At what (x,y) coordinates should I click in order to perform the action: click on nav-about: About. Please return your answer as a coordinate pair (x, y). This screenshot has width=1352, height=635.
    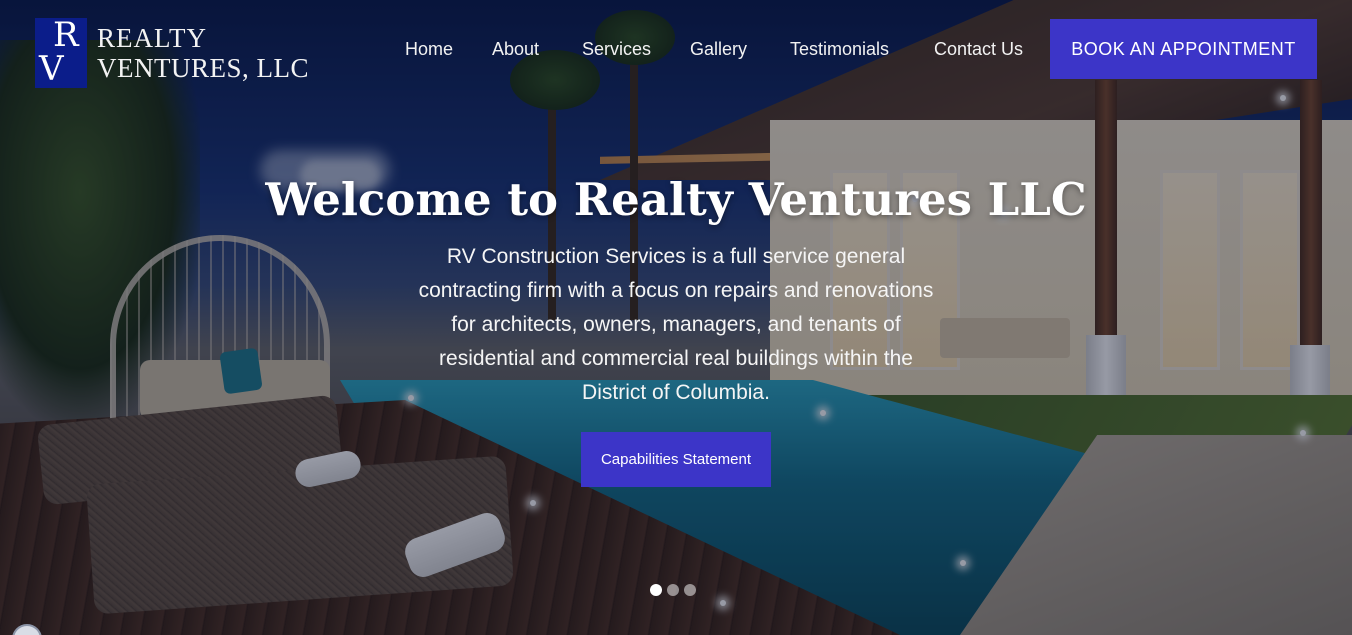
    Looking at the image, I should click on (515, 49).